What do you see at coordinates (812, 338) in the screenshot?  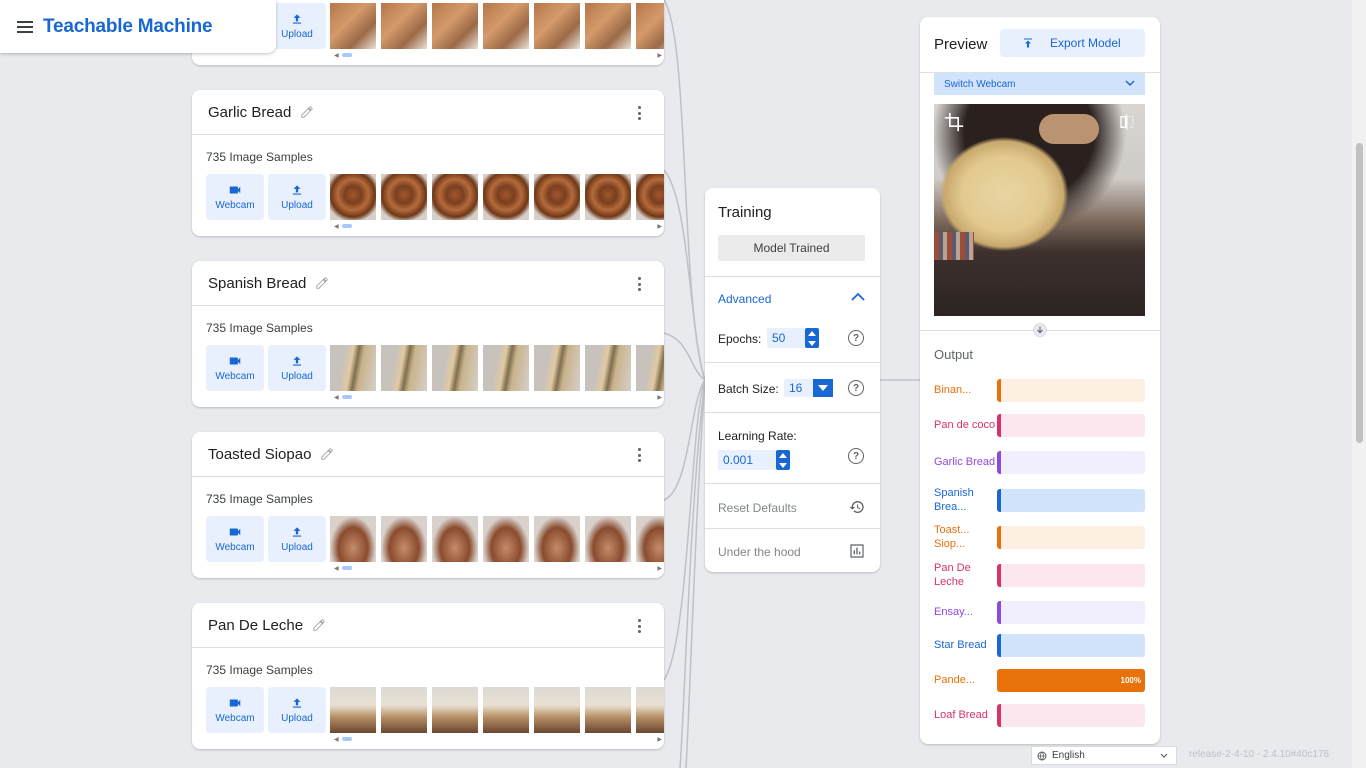 I see `epochs-stepper` at bounding box center [812, 338].